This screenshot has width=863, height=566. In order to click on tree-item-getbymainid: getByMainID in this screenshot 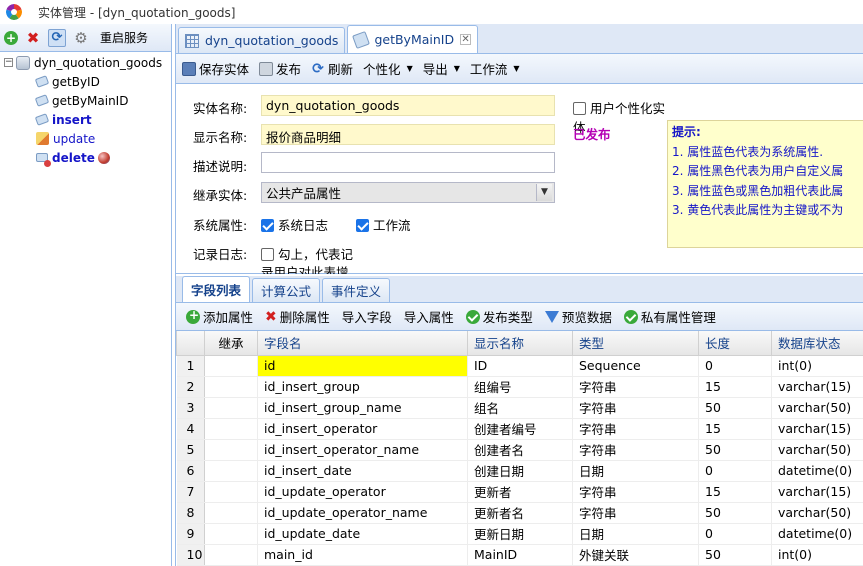, I will do `click(85, 100)`.